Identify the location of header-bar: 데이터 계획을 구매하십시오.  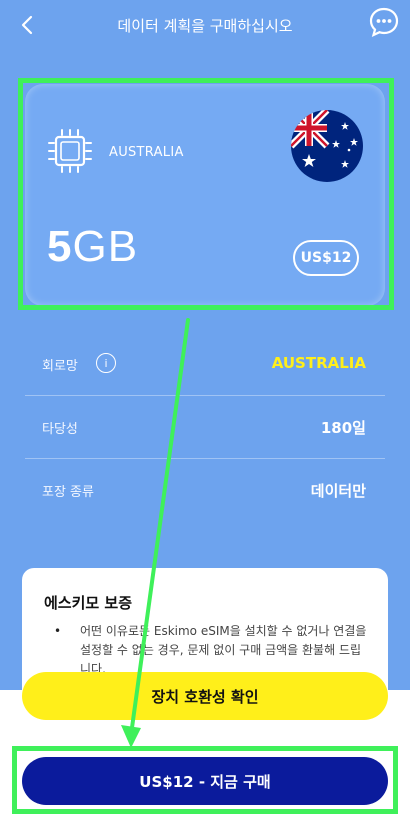
(205, 25).